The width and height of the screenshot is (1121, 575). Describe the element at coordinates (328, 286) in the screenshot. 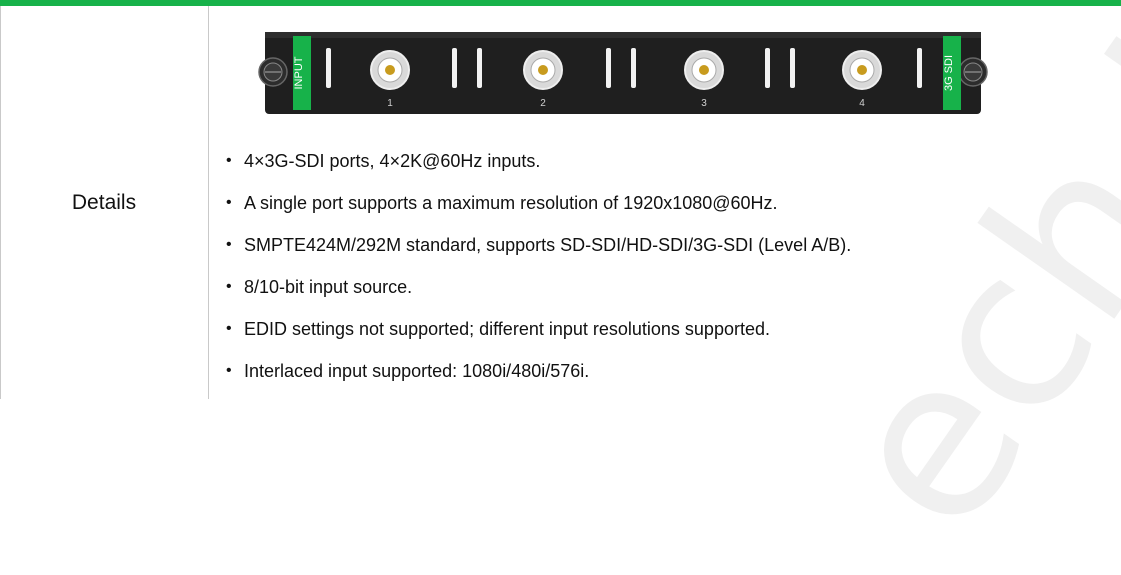

I see `bullet-text: 8/10-bit input source.` at that location.